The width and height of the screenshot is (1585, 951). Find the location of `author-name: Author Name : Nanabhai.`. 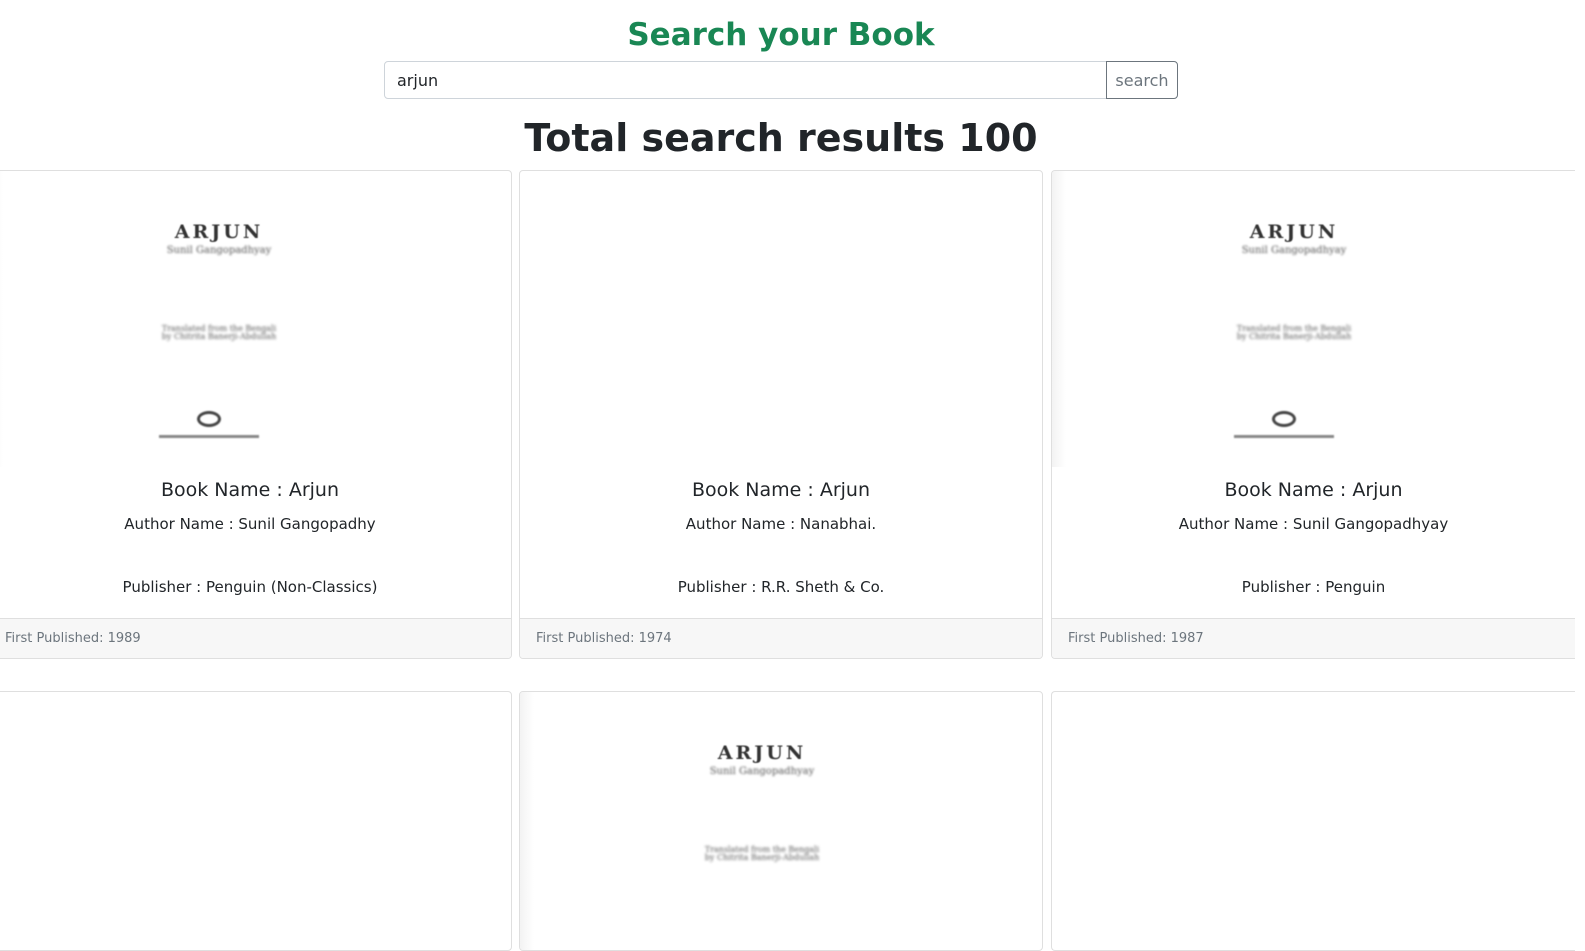

author-name: Author Name : Nanabhai. is located at coordinates (781, 524).